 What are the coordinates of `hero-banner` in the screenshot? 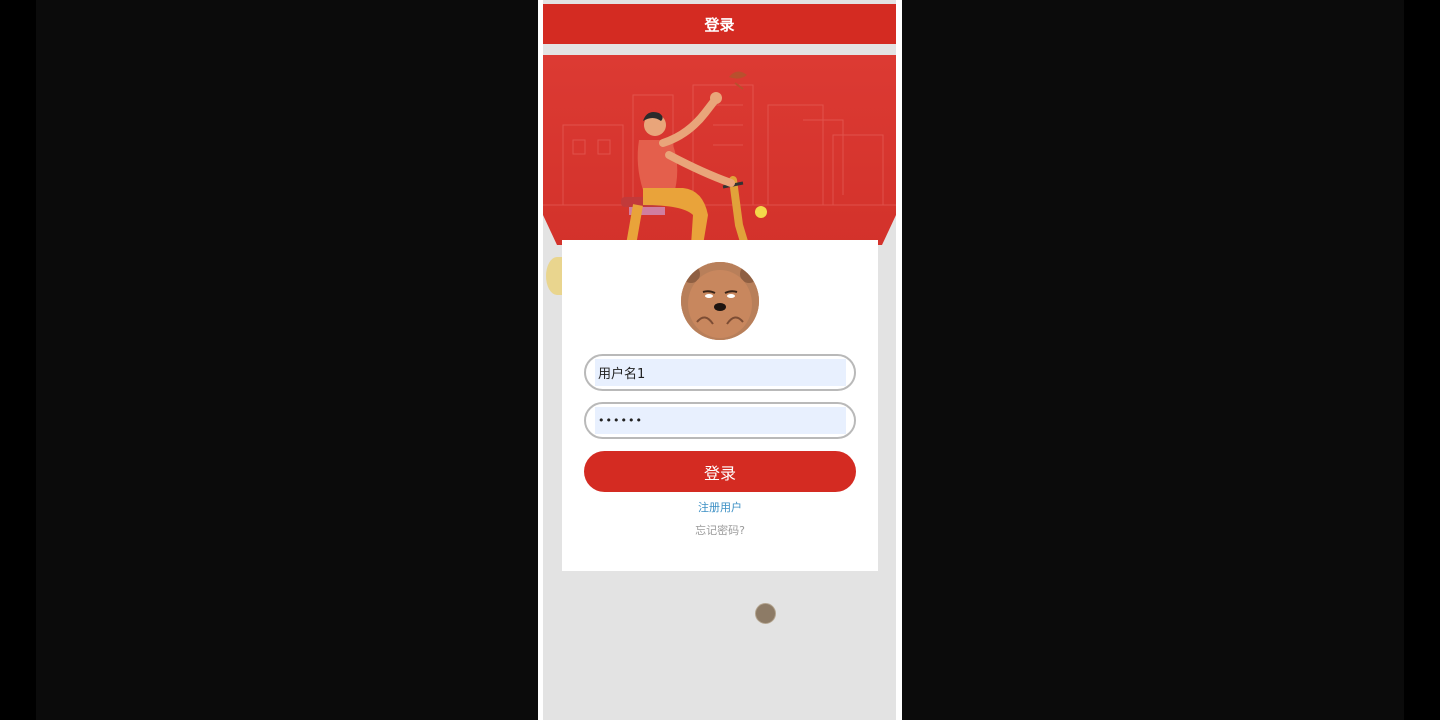 It's located at (719, 150).